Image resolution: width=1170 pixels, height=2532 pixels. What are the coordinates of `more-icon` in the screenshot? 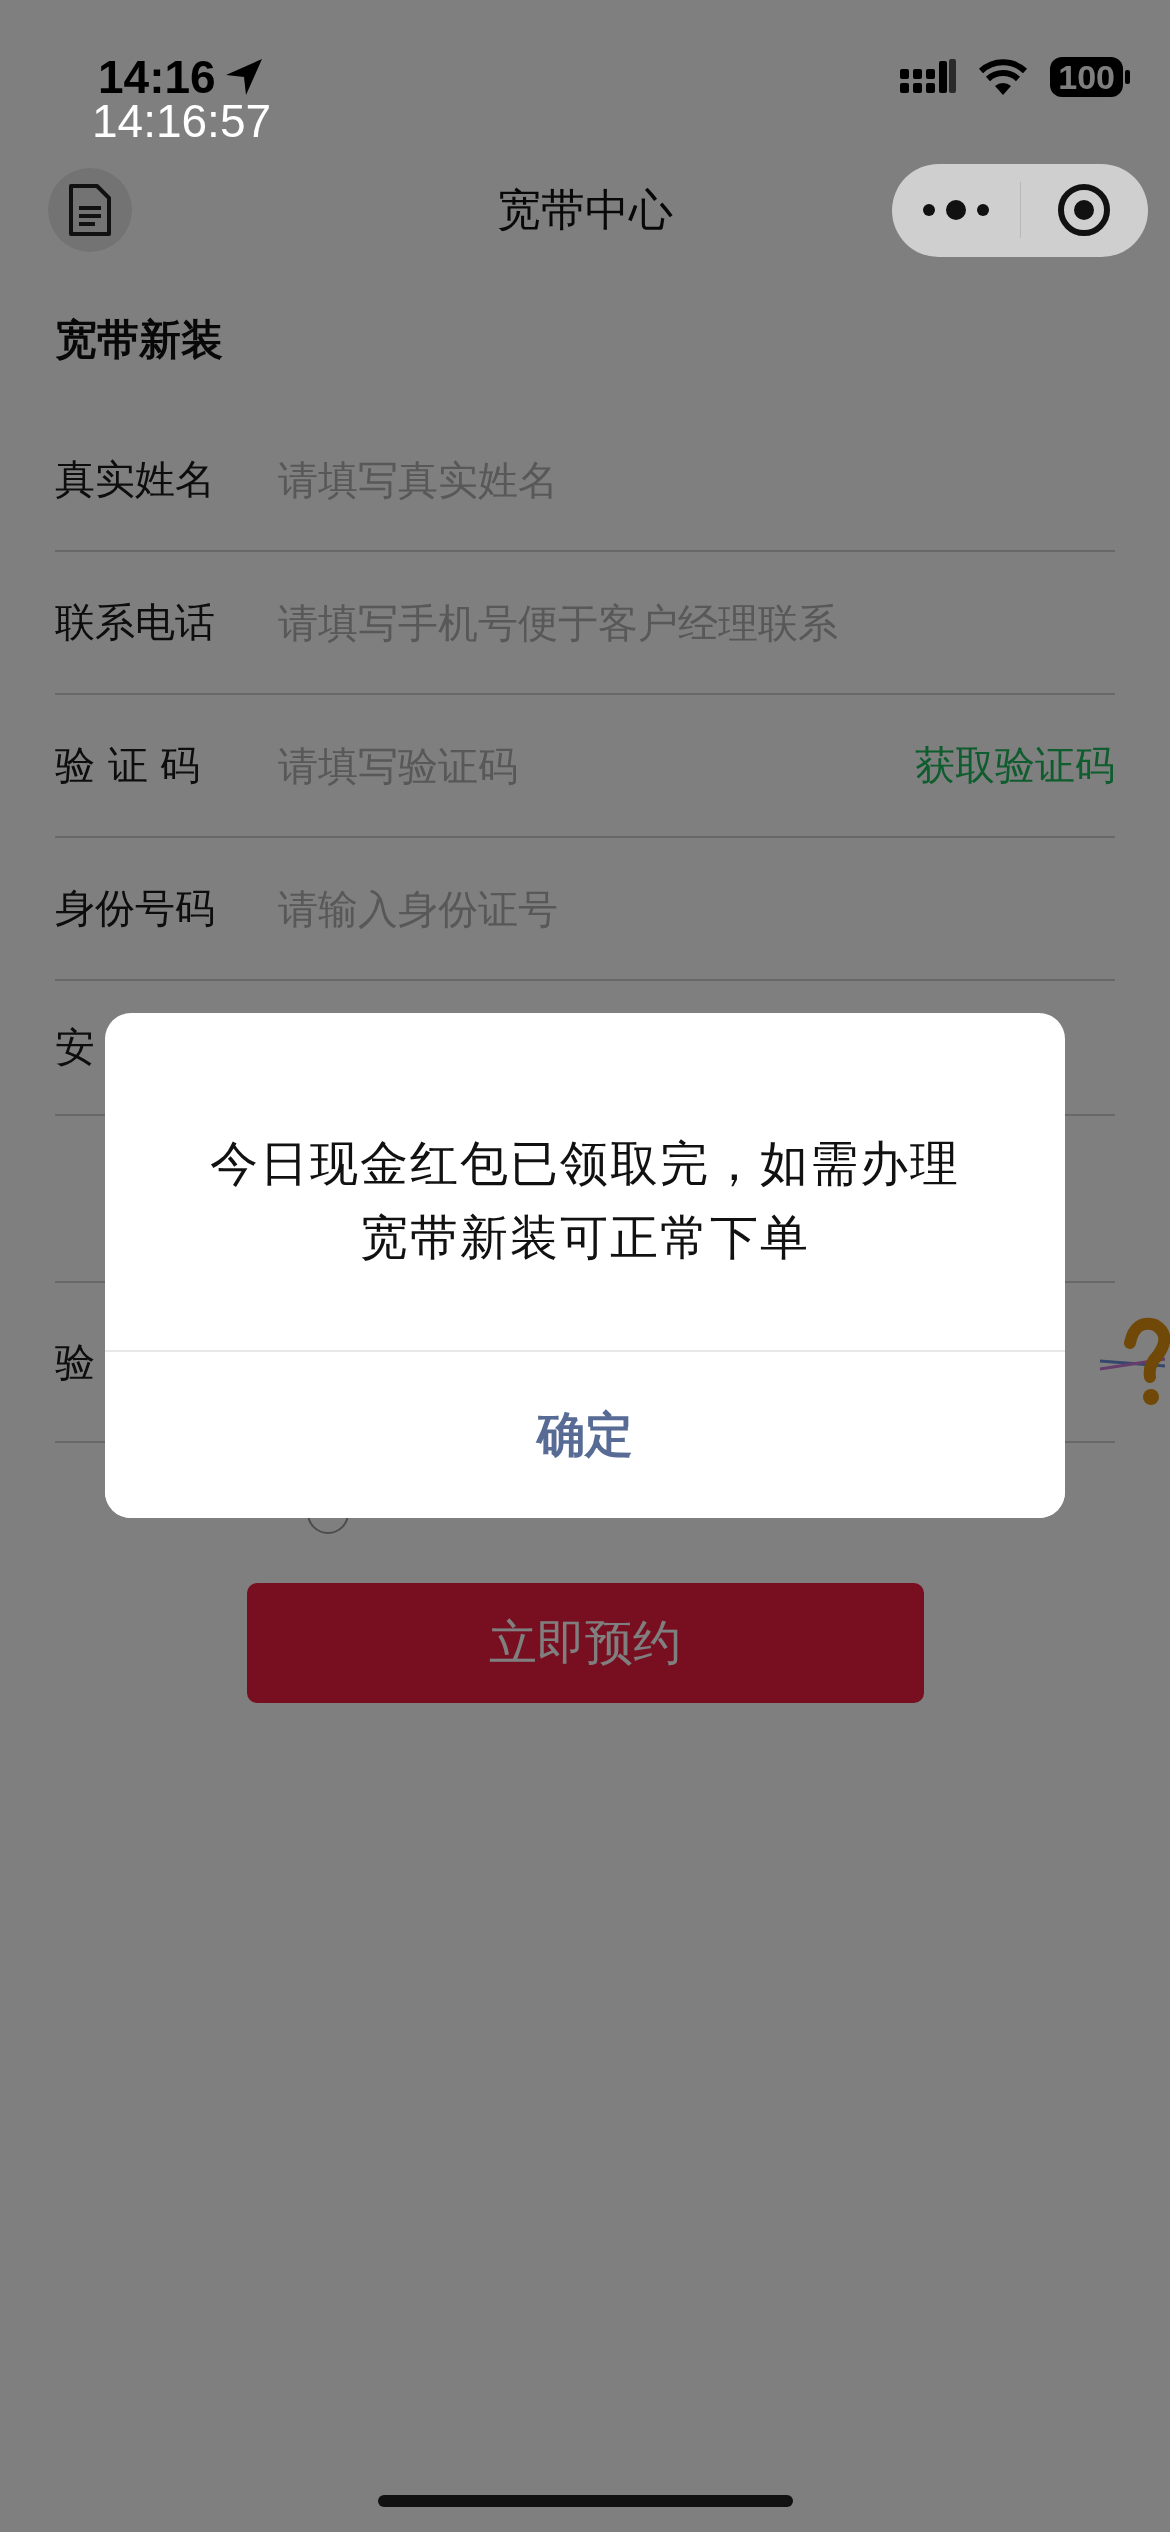 It's located at (955, 210).